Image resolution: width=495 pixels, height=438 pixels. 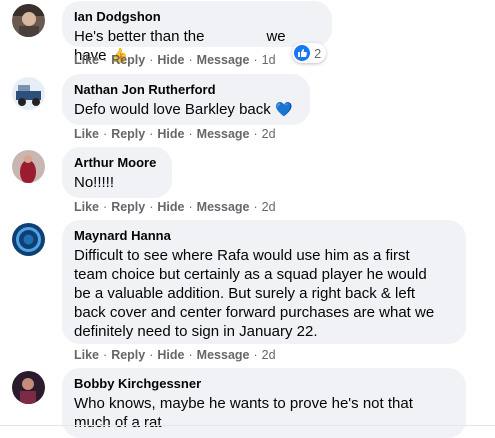 What do you see at coordinates (264, 235) in the screenshot?
I see `comment-author: Maynard Hanna` at bounding box center [264, 235].